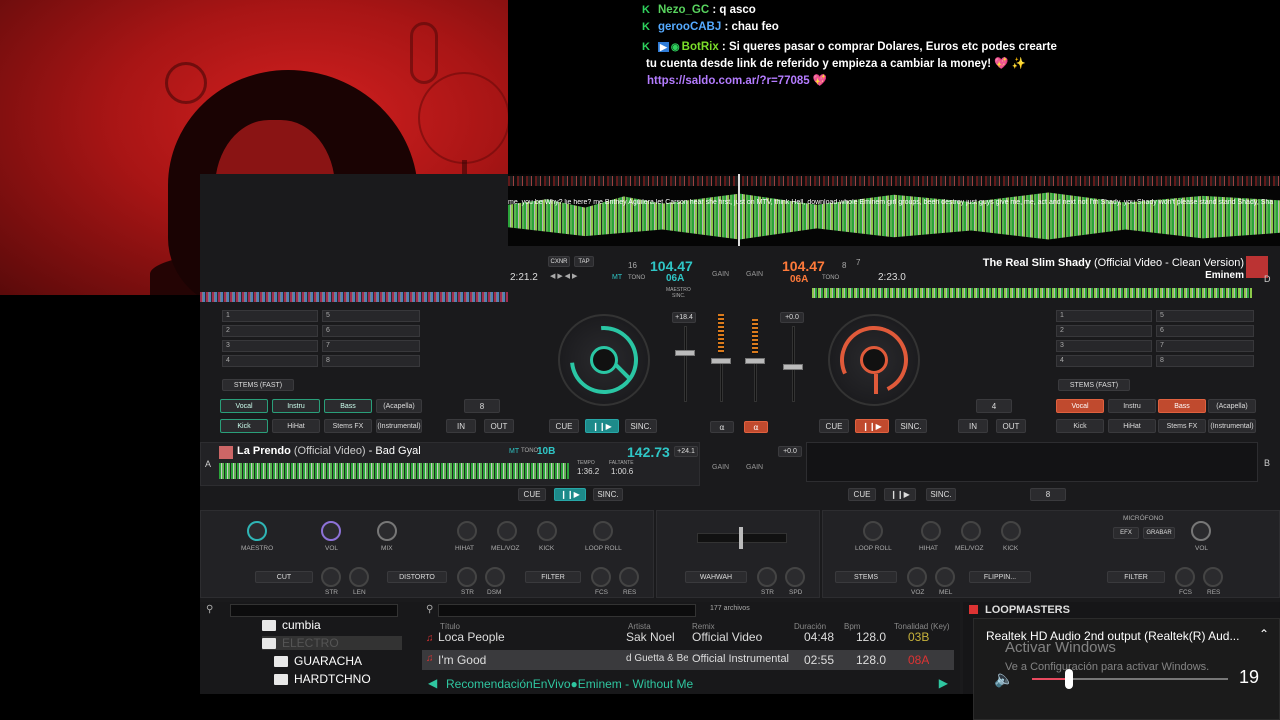 The height and width of the screenshot is (720, 1280). Describe the element at coordinates (1159, 533) in the screenshot. I see `grabar-button: GRABAR` at that location.